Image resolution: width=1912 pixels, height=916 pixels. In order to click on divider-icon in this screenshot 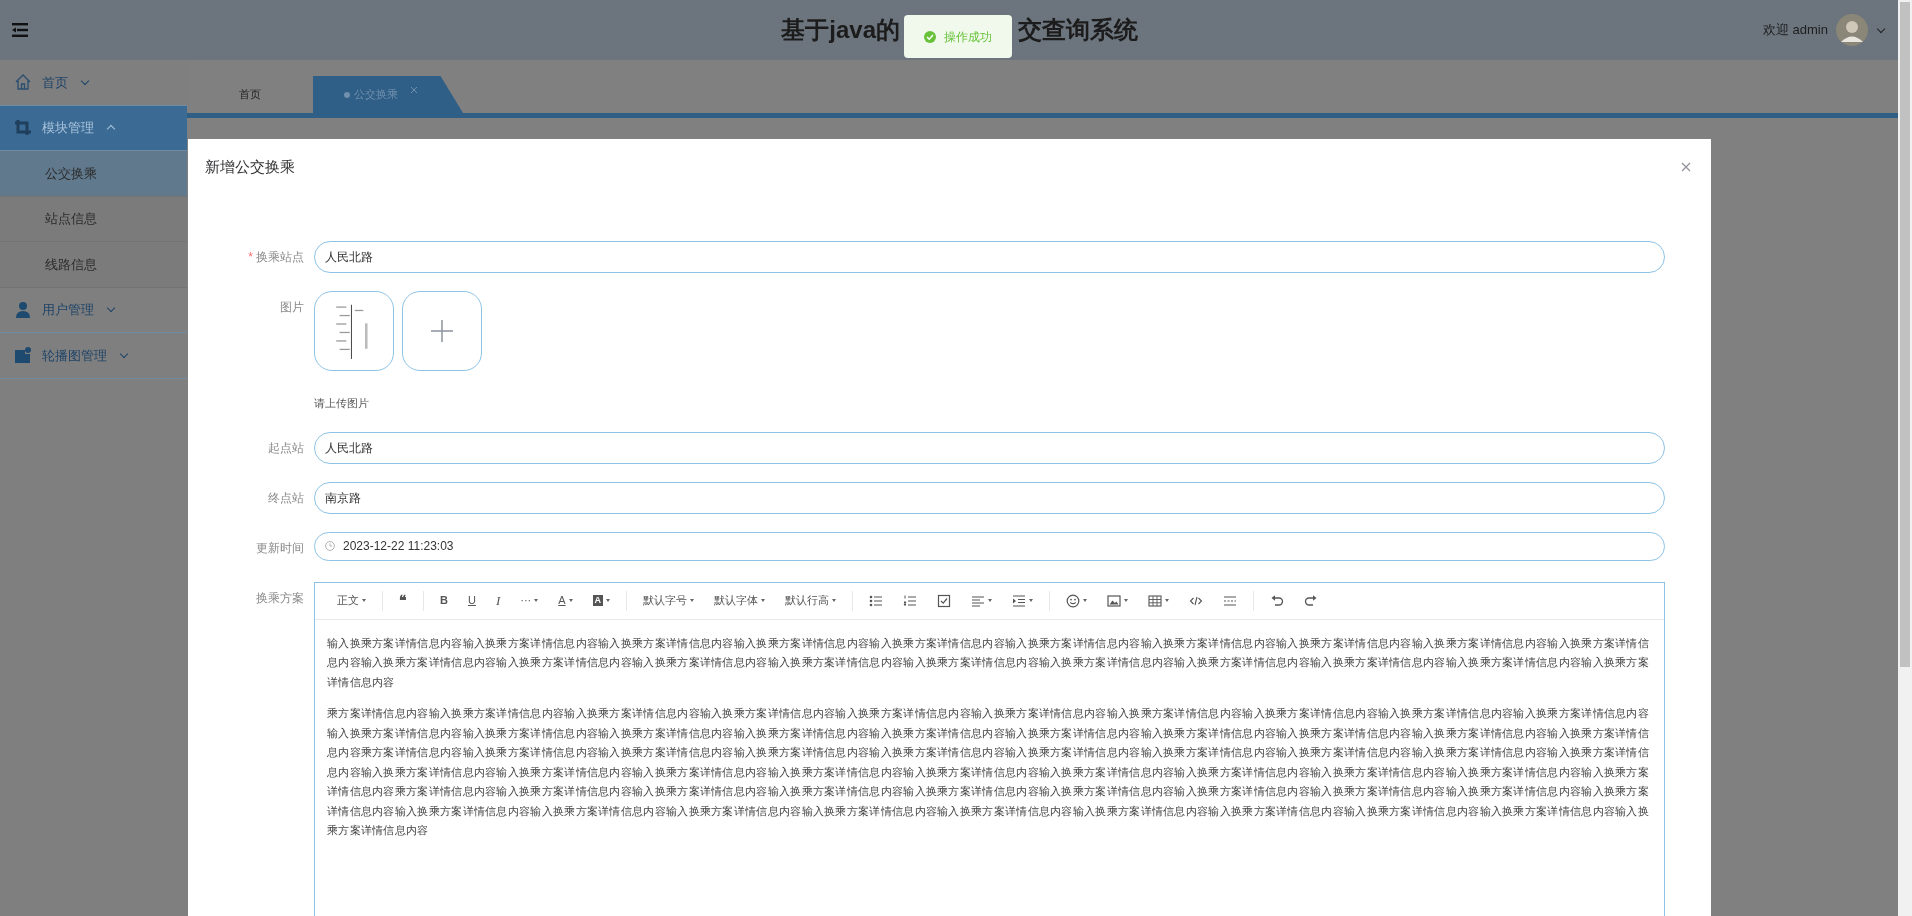, I will do `click(1230, 600)`.